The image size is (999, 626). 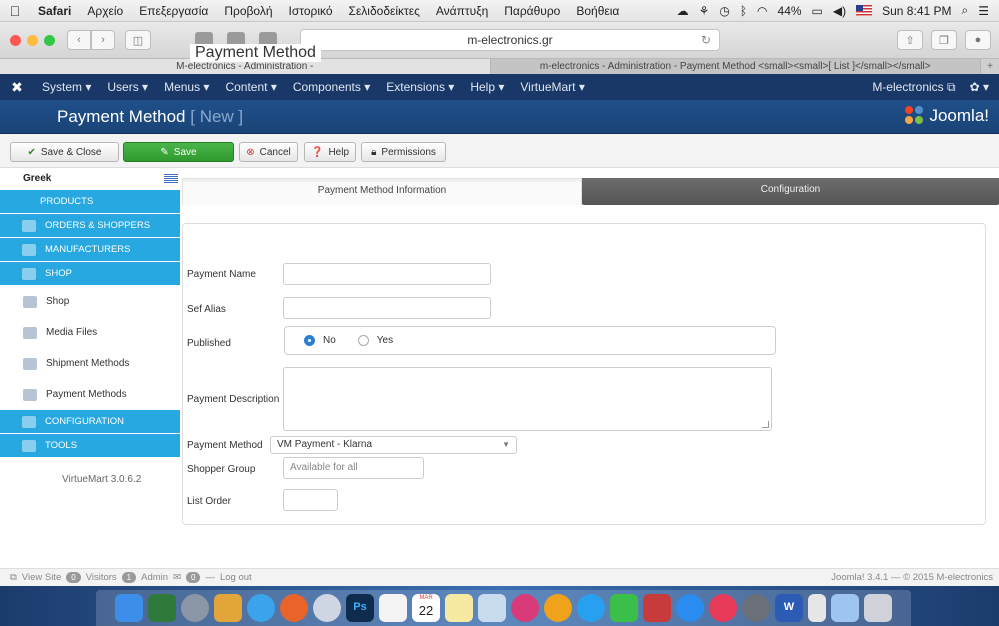 I want to click on dashboard-icon, so click(x=162, y=608).